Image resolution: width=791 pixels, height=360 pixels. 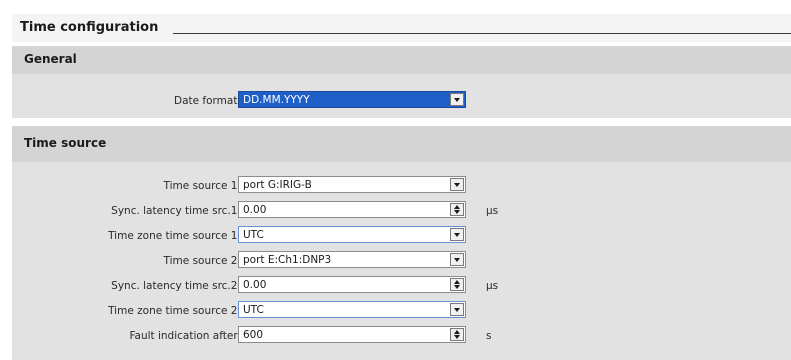 I want to click on general-section-header: General, so click(x=401, y=60).